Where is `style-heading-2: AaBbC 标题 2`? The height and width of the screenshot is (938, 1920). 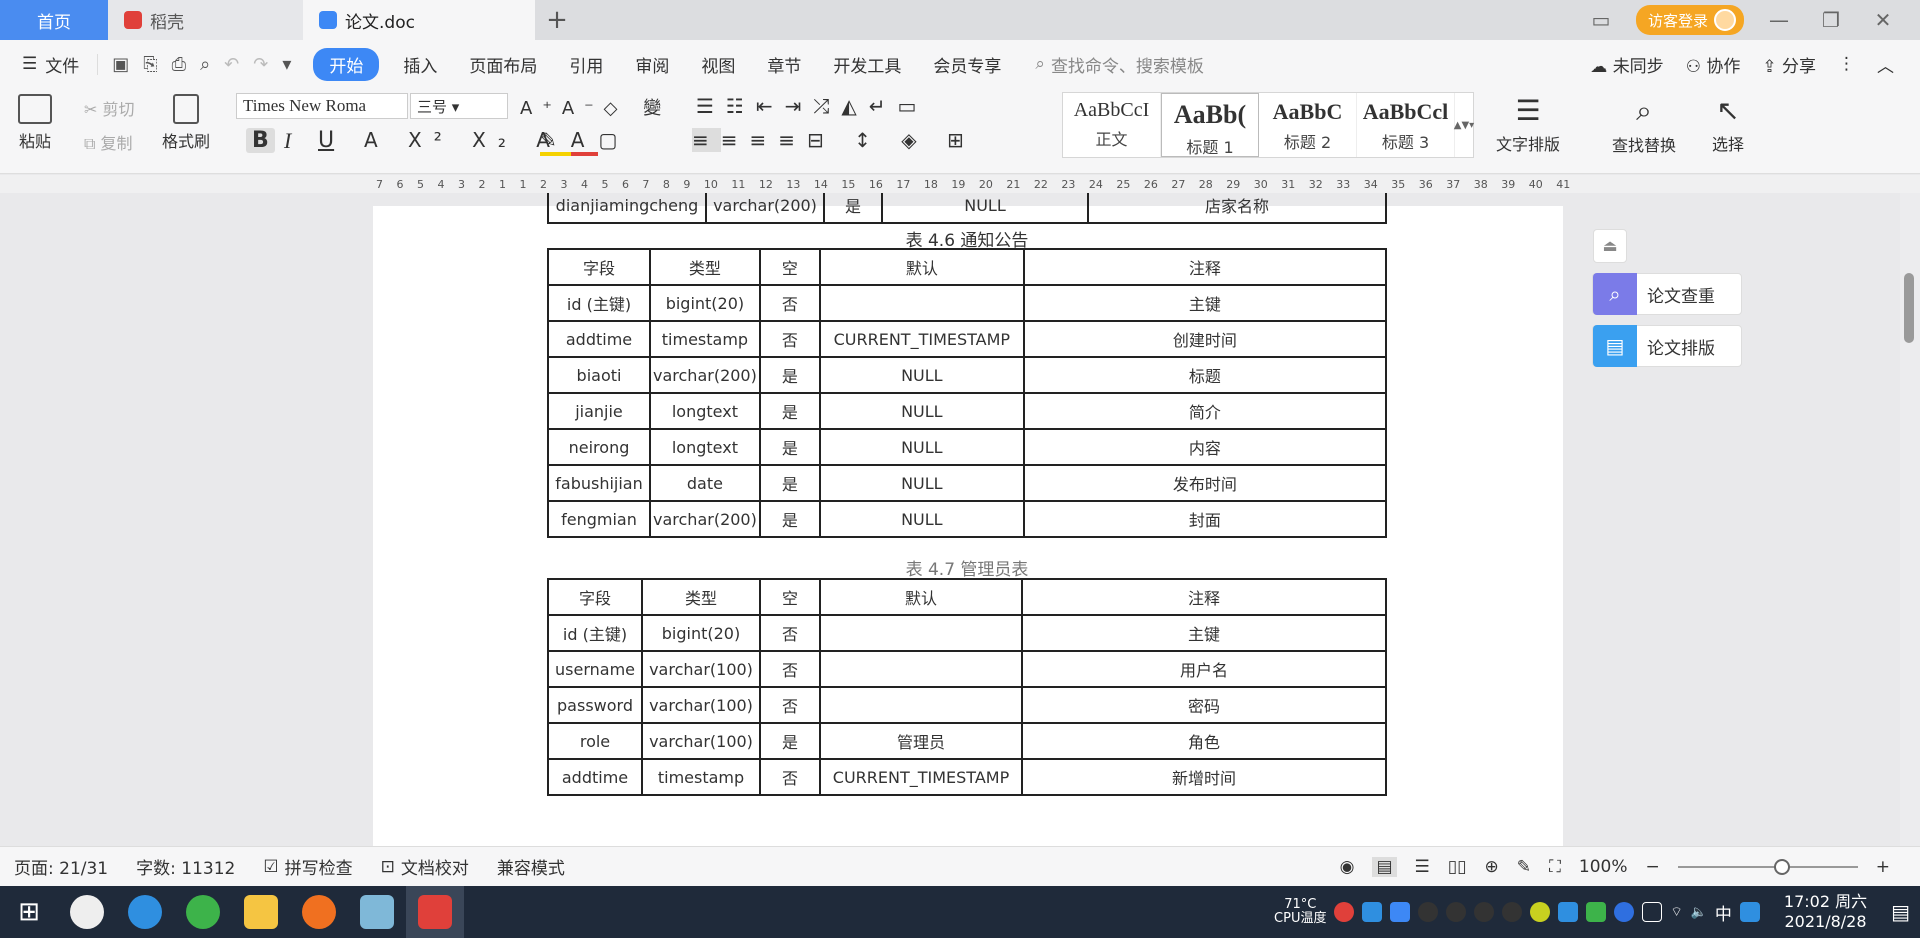
style-heading-2: AaBbC 标题 2 is located at coordinates (1308, 125).